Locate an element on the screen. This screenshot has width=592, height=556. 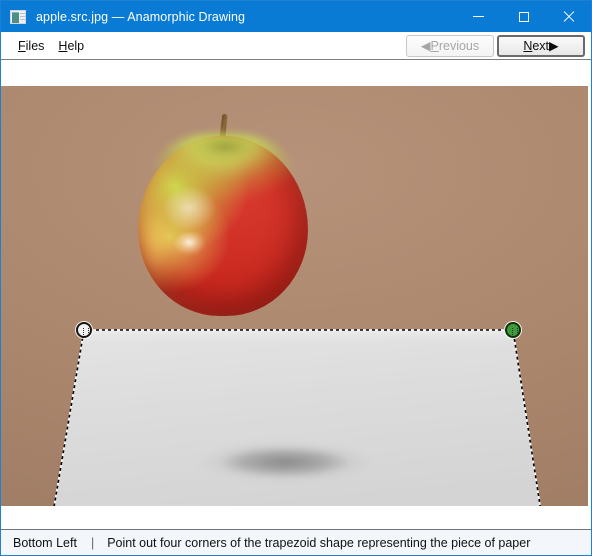
previous-arrow-icon: ◀ is located at coordinates (425, 46).